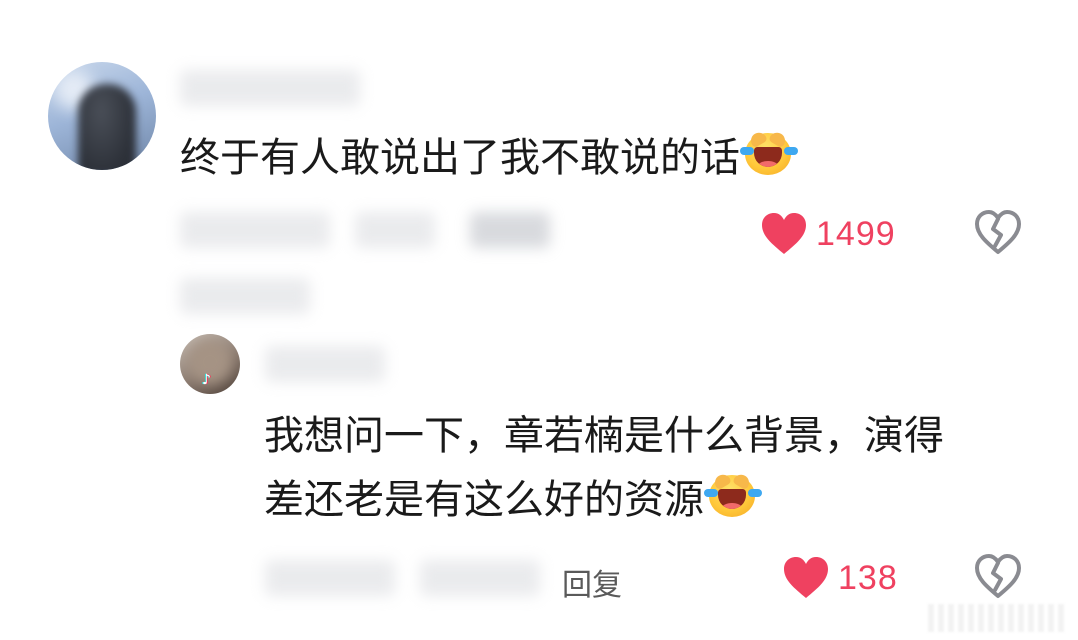 The width and height of the screenshot is (1078, 640). Describe the element at coordinates (245, 296) in the screenshot. I see `expand-replies-blurred` at that location.